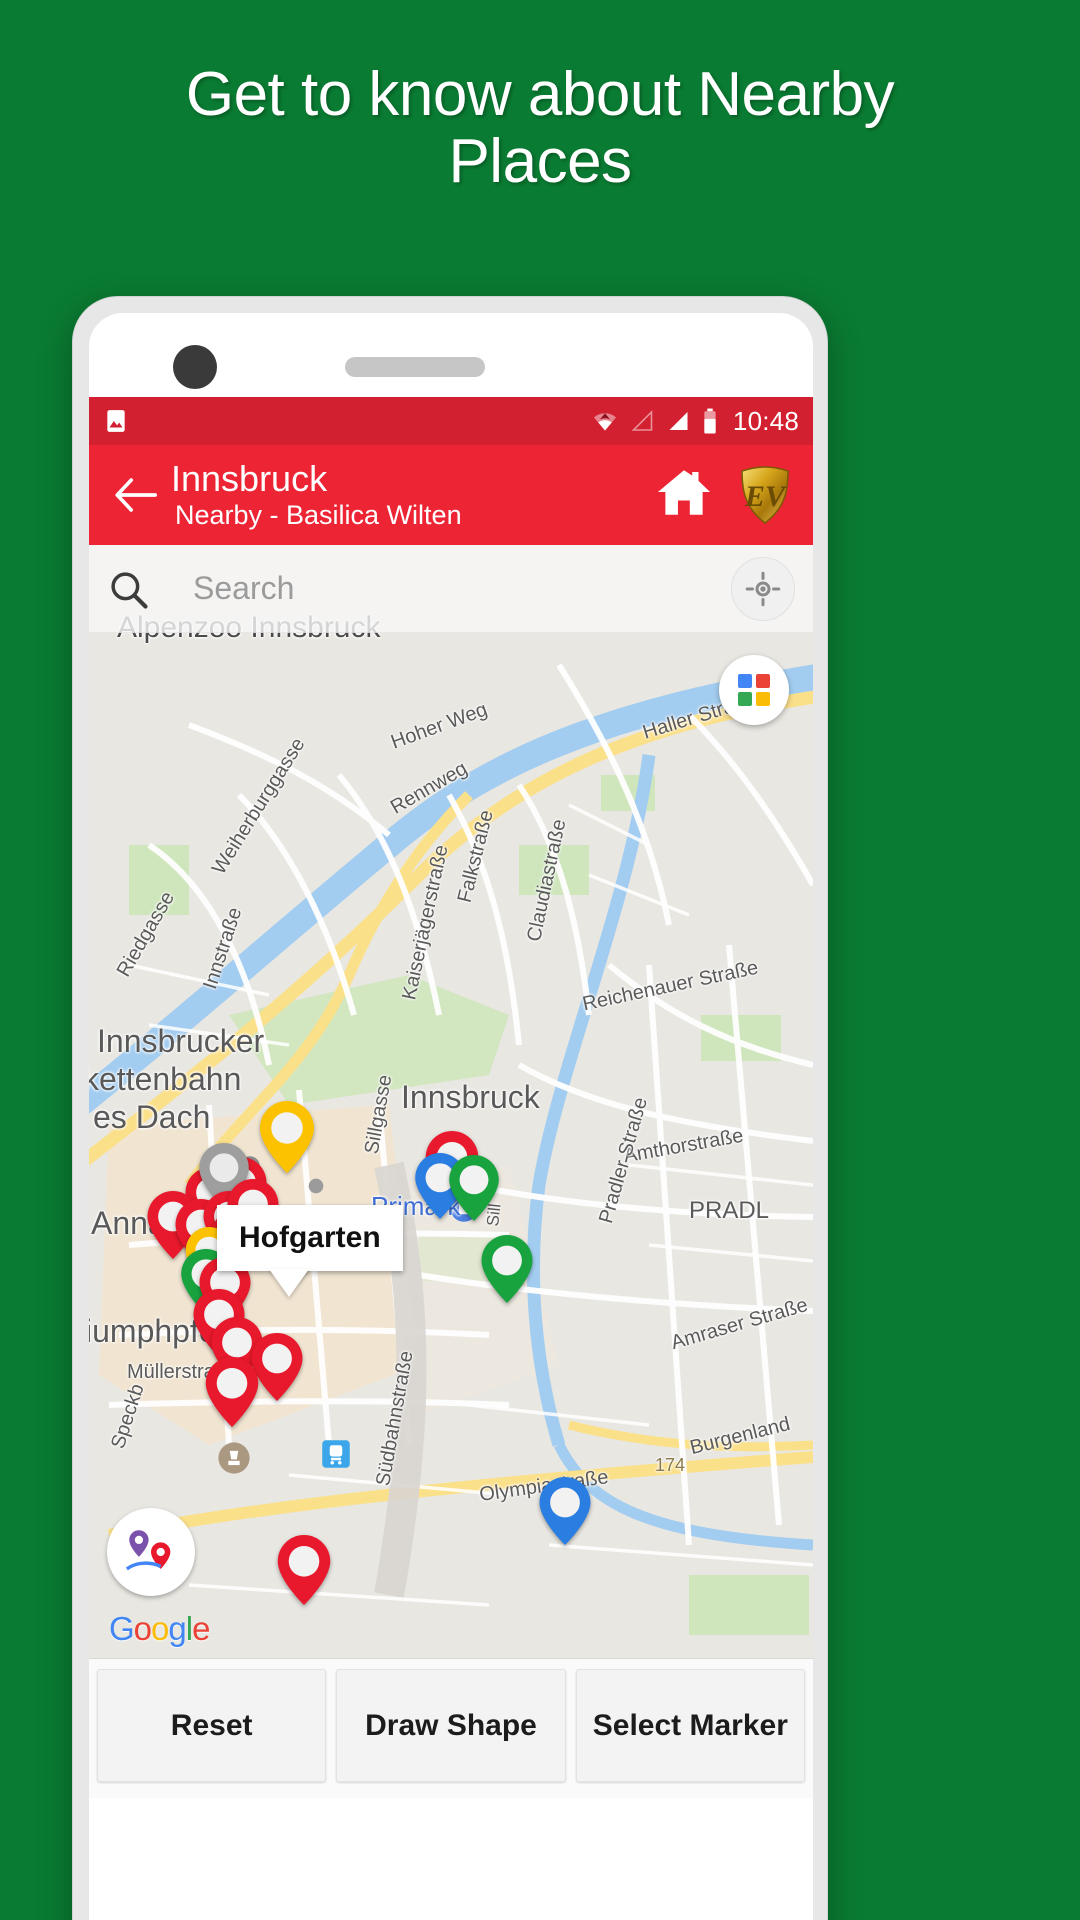  I want to click on signal-full-icon, so click(678, 421).